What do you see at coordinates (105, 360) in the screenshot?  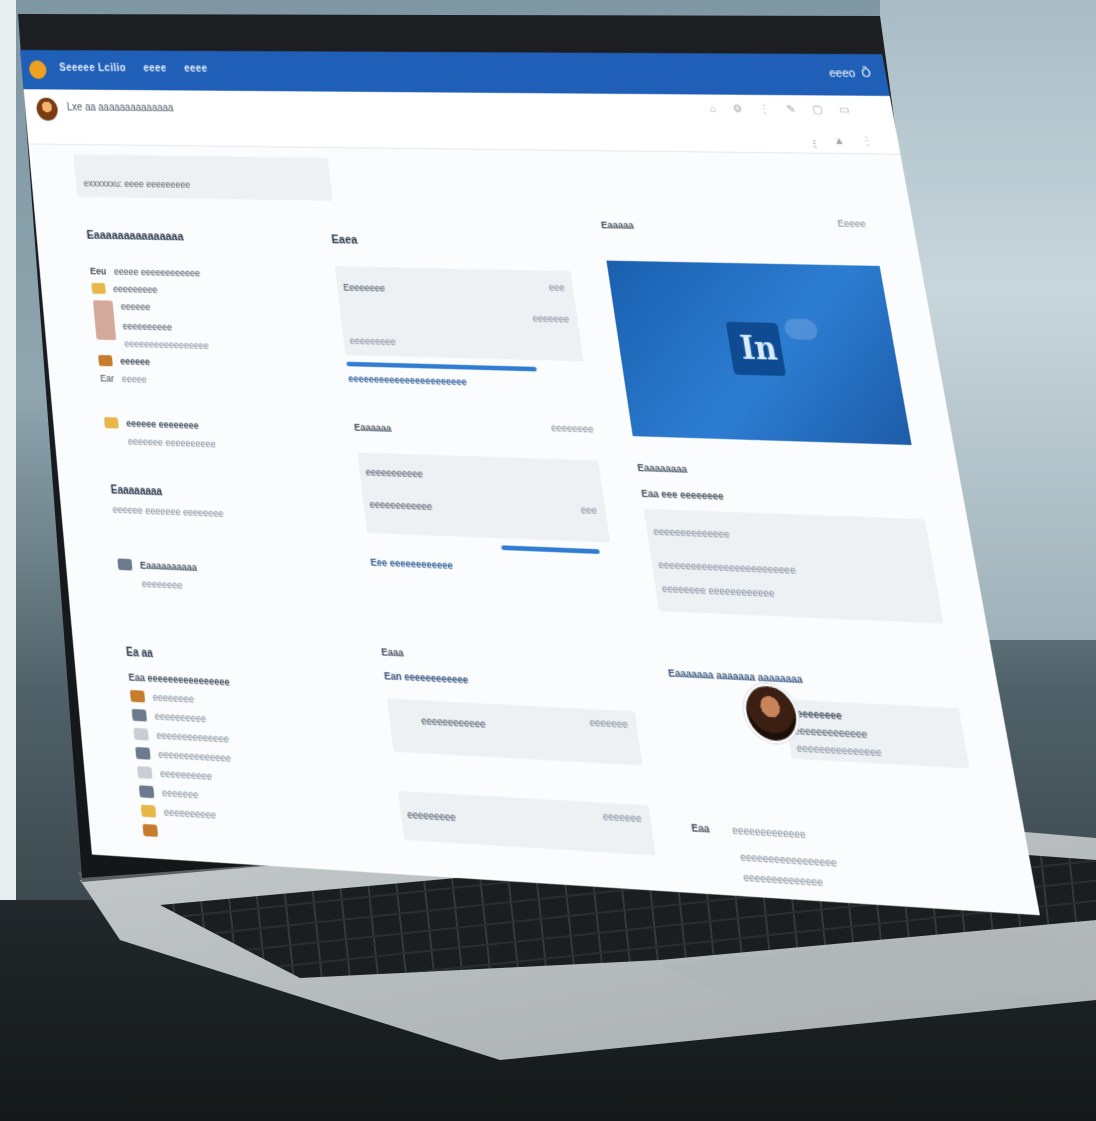 I see `tag-icon` at bounding box center [105, 360].